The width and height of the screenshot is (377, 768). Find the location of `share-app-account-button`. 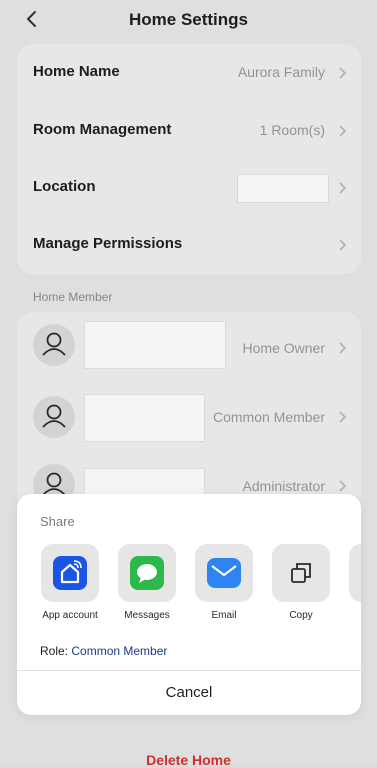

share-app-account-button is located at coordinates (70, 573).